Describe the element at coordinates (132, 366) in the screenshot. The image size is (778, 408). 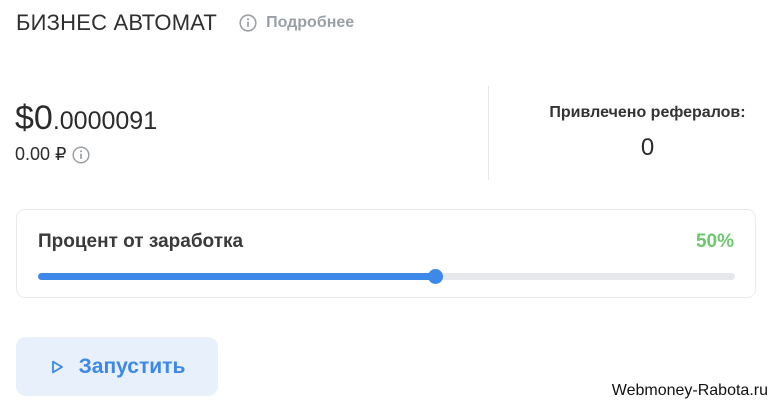
I see `start-button-label: Запустить` at that location.